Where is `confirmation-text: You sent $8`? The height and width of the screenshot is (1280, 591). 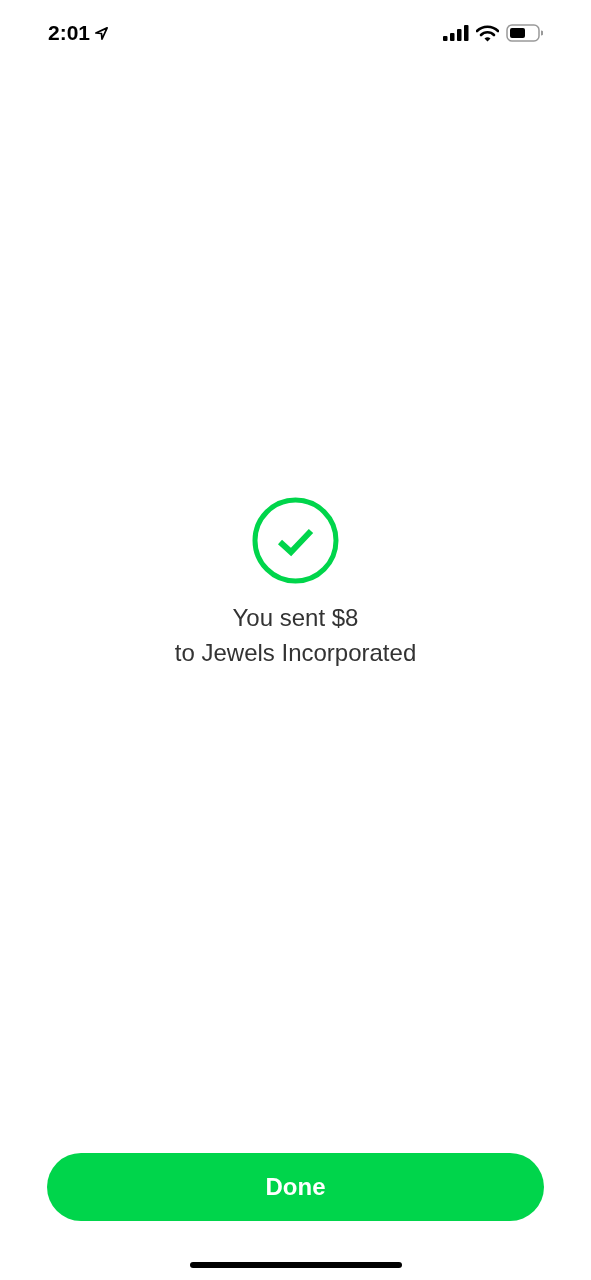
confirmation-text: You sent $8 is located at coordinates (295, 618).